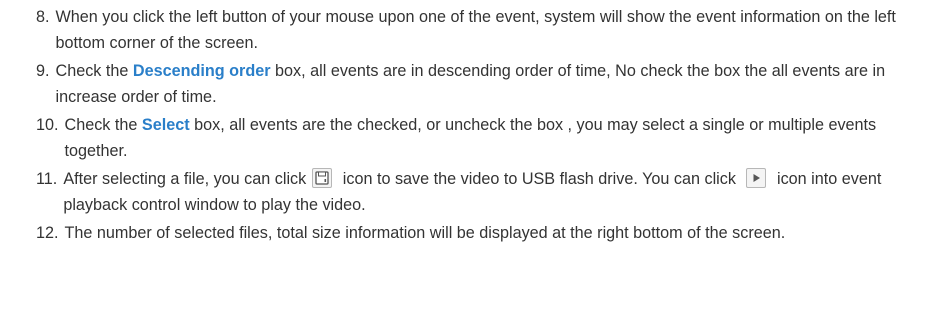 Image resolution: width=936 pixels, height=320 pixels. Describe the element at coordinates (201, 71) in the screenshot. I see `descending-order-keyword: Descending order` at that location.